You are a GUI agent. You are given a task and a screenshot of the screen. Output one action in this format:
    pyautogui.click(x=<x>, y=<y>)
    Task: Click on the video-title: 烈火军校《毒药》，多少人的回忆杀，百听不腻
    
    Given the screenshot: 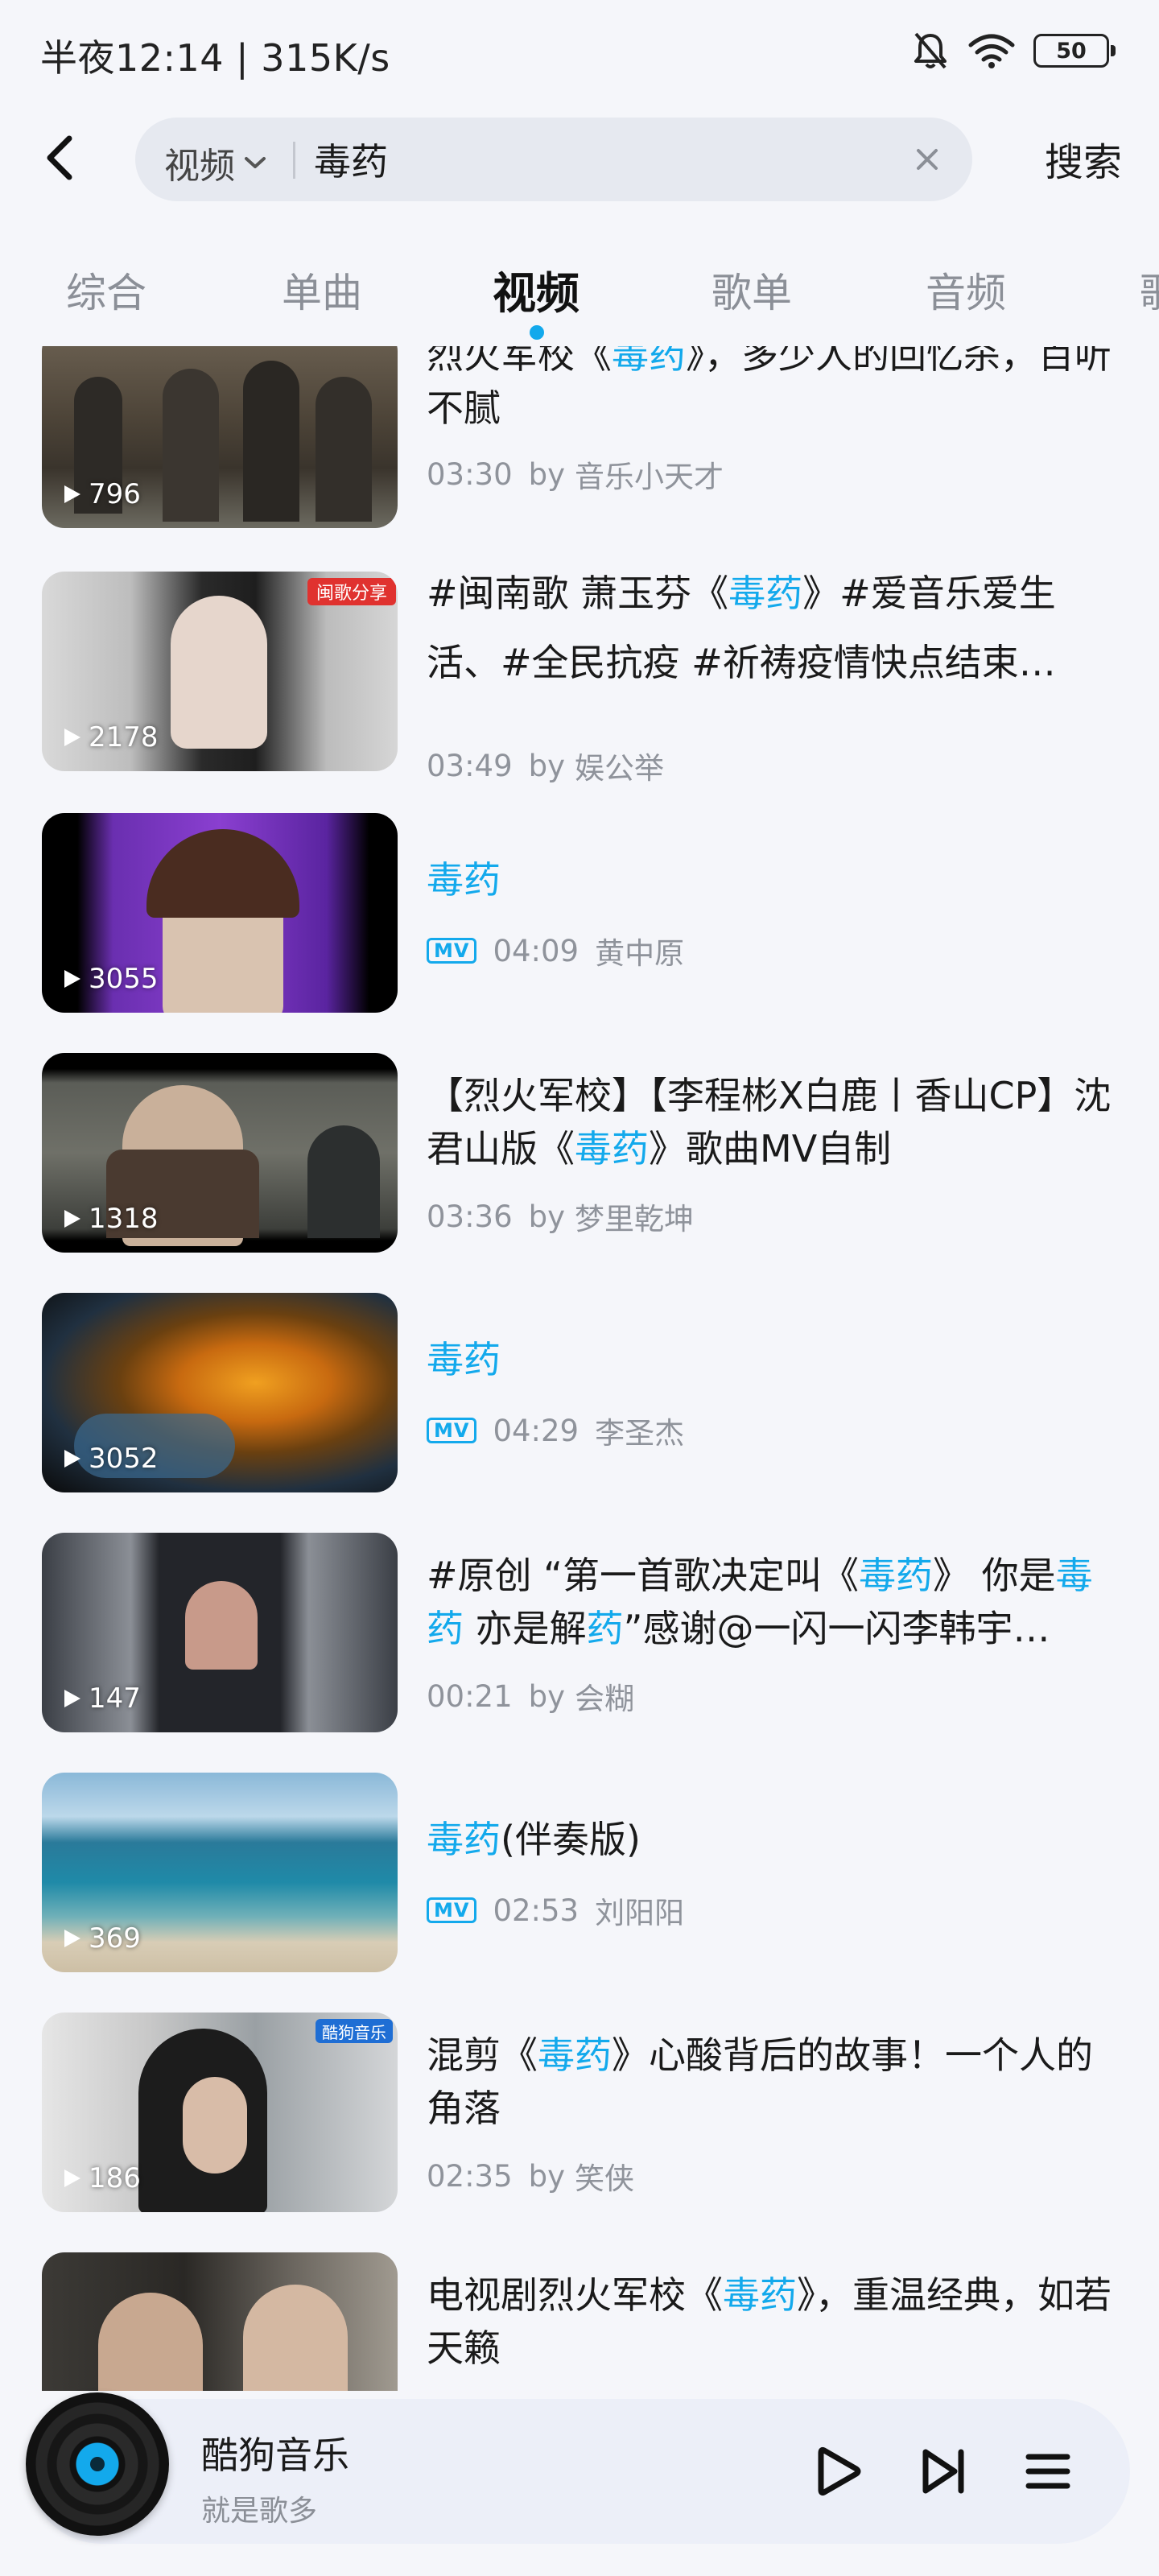 What is the action you would take?
    pyautogui.click(x=773, y=390)
    